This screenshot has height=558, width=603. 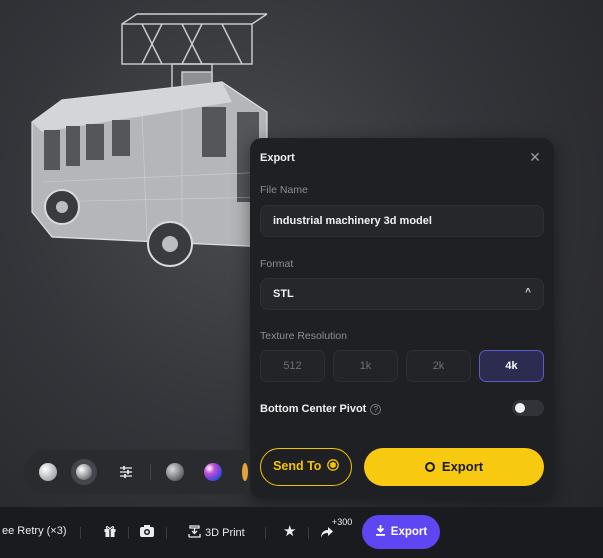 I want to click on send-to-button: Send To, so click(x=306, y=467).